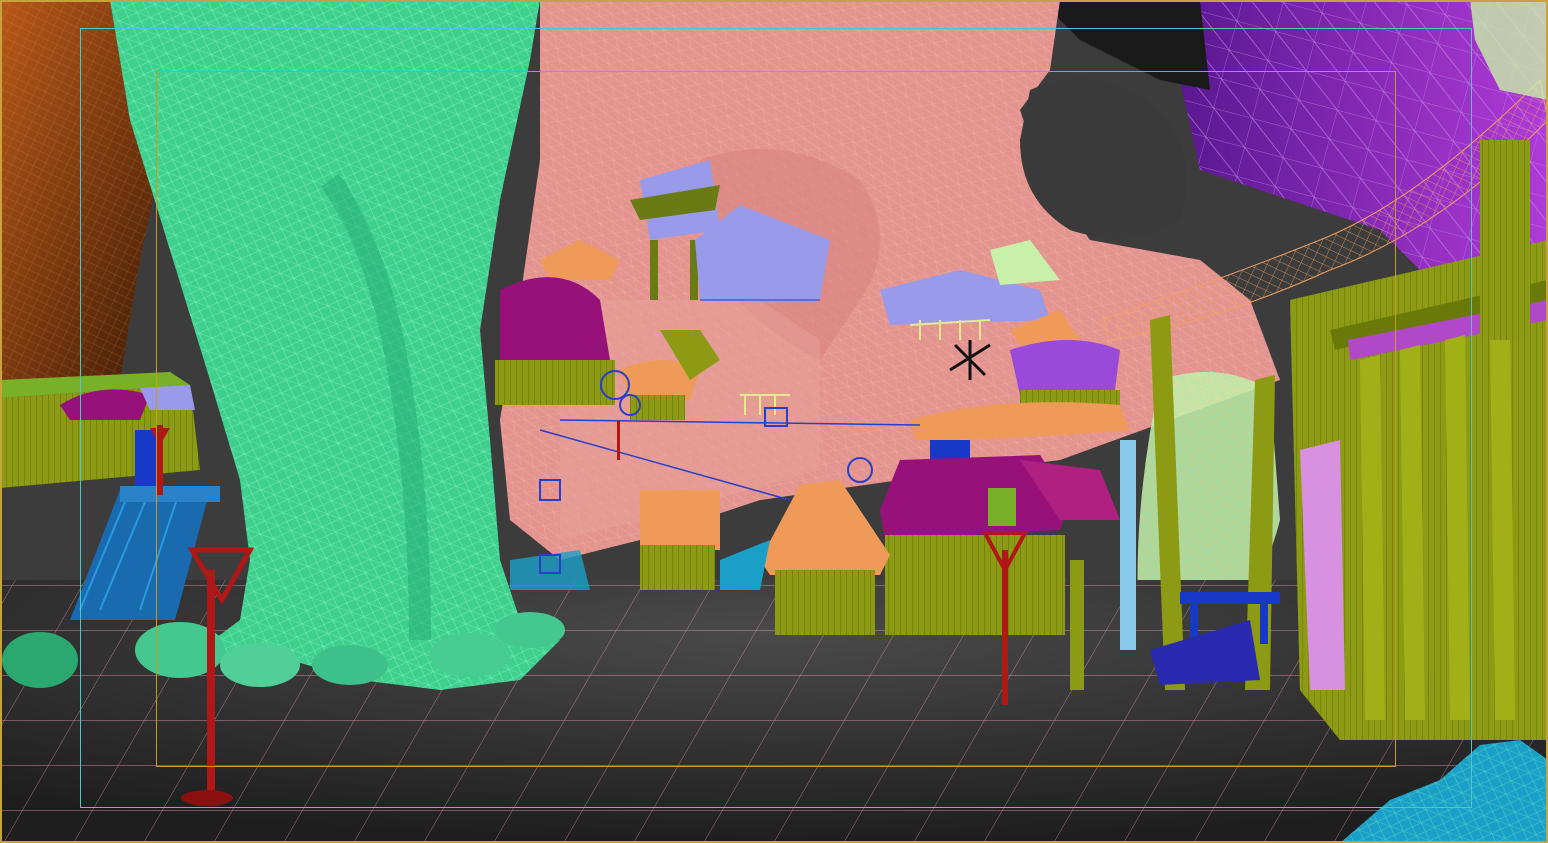 This screenshot has height=843, width=1548. What do you see at coordinates (1230, 598) in the screenshot?
I see `blue-bench` at bounding box center [1230, 598].